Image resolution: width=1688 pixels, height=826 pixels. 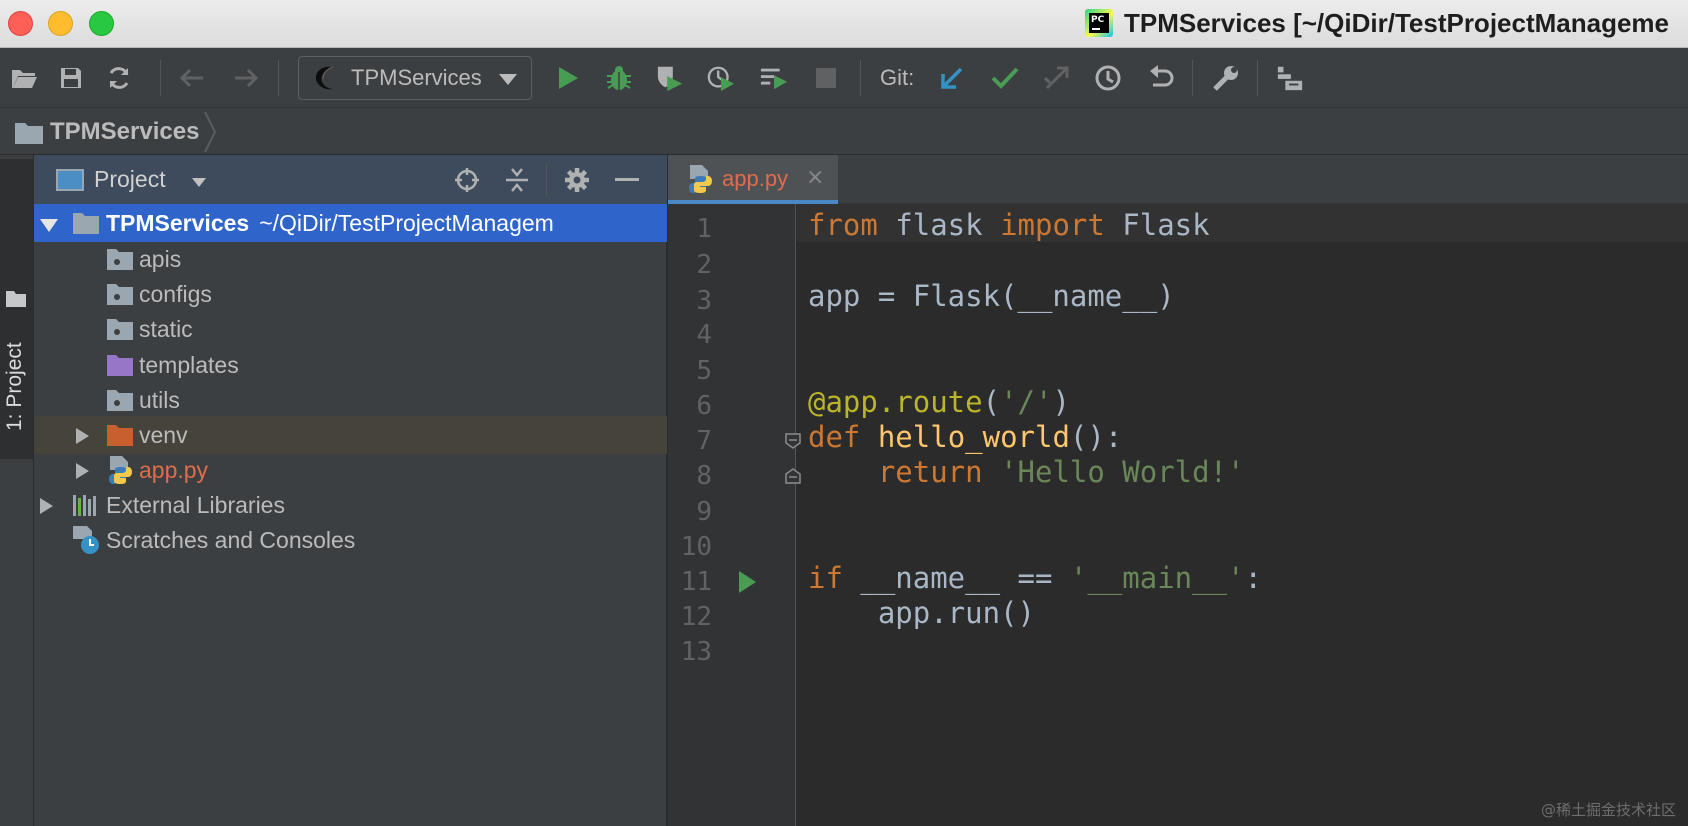 I want to click on open-folder-icon, so click(x=24, y=78).